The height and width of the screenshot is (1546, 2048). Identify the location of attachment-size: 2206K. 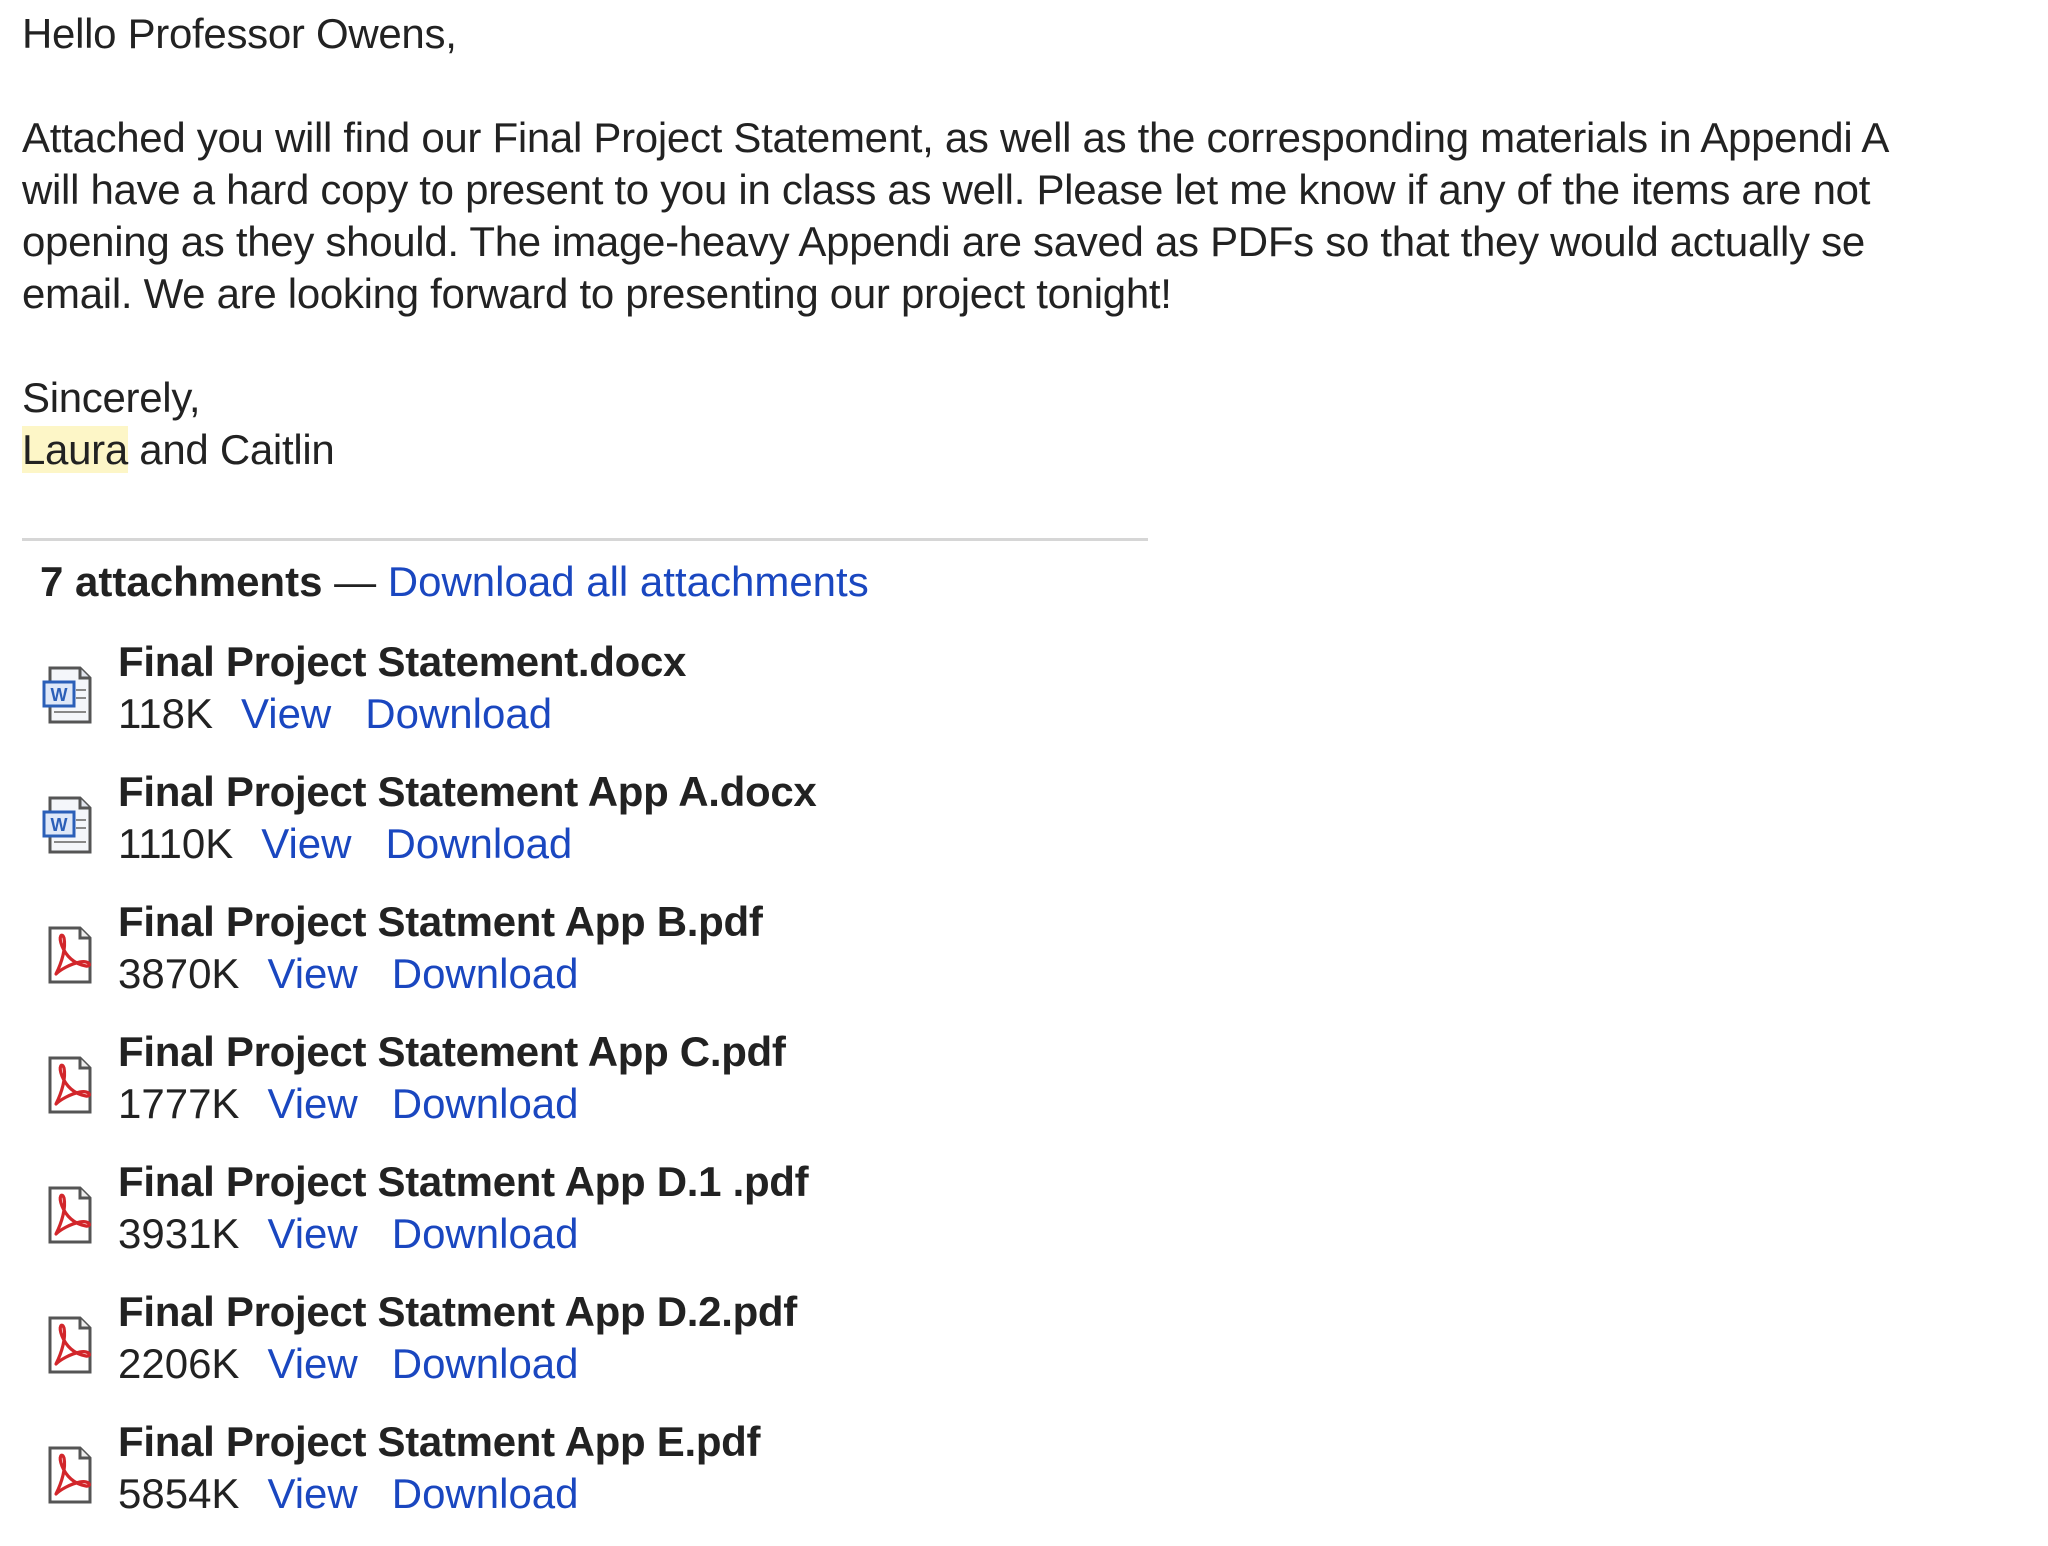
(179, 1363).